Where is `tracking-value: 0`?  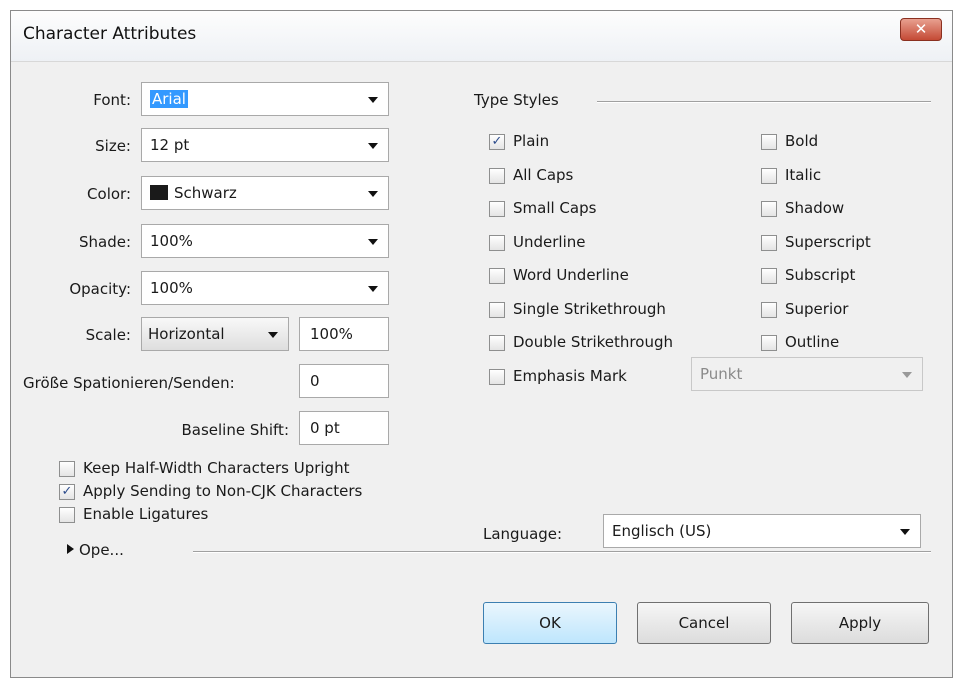
tracking-value: 0 is located at coordinates (315, 381).